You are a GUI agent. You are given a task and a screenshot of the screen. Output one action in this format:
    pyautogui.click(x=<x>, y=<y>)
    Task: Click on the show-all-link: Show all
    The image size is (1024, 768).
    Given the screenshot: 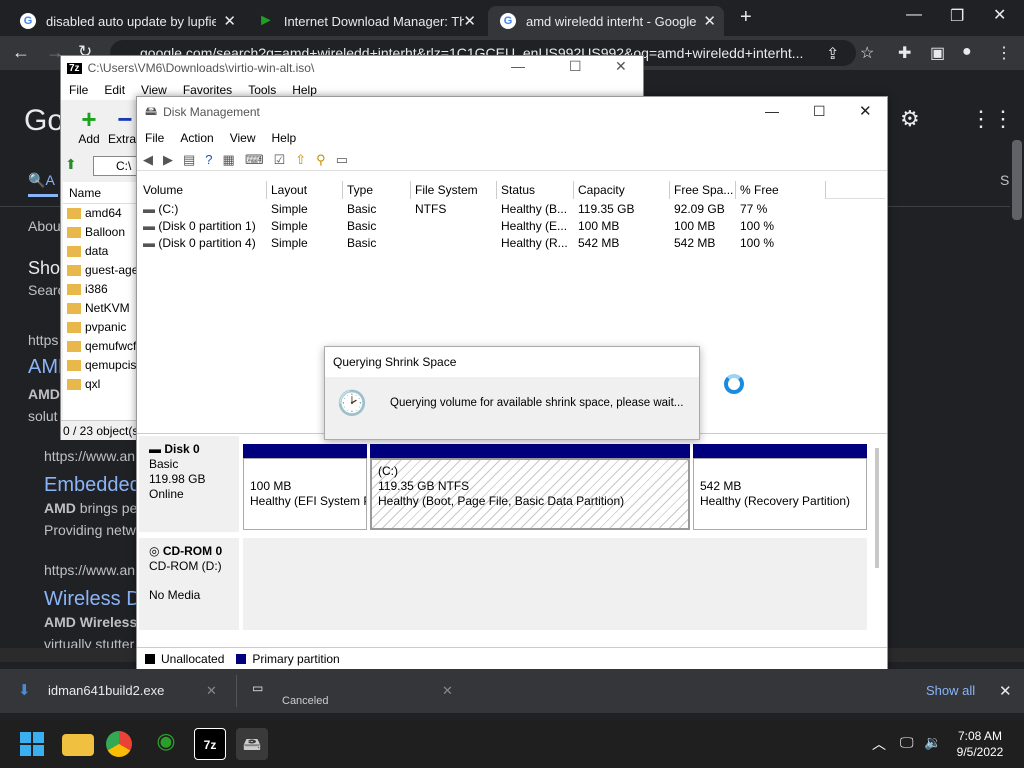 What is the action you would take?
    pyautogui.click(x=950, y=690)
    